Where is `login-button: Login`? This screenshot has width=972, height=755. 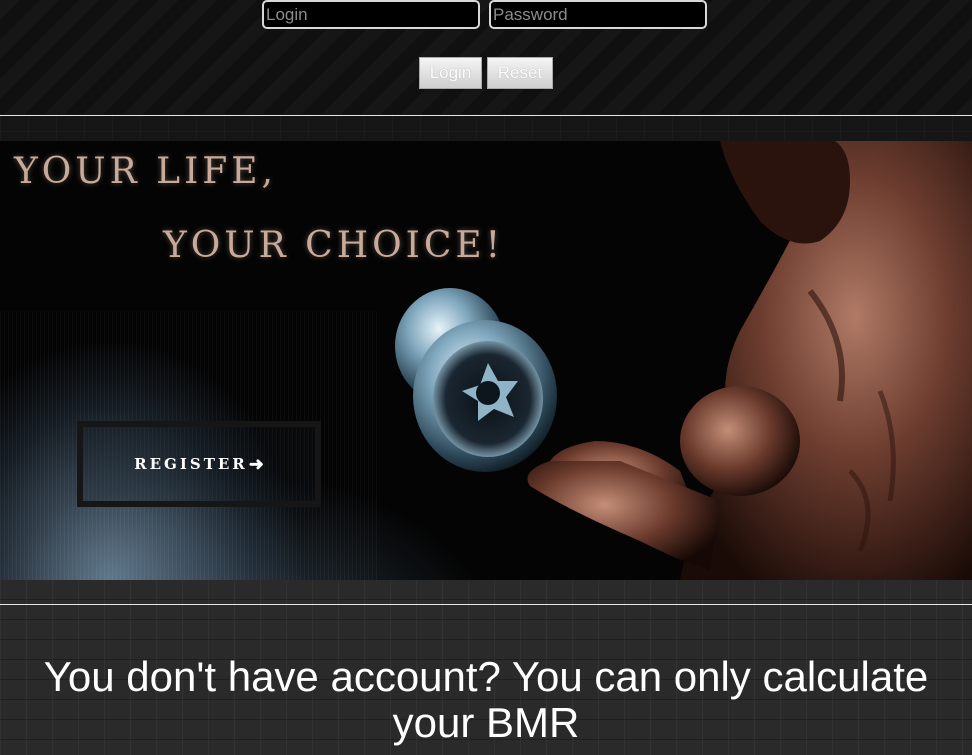 login-button: Login is located at coordinates (450, 73).